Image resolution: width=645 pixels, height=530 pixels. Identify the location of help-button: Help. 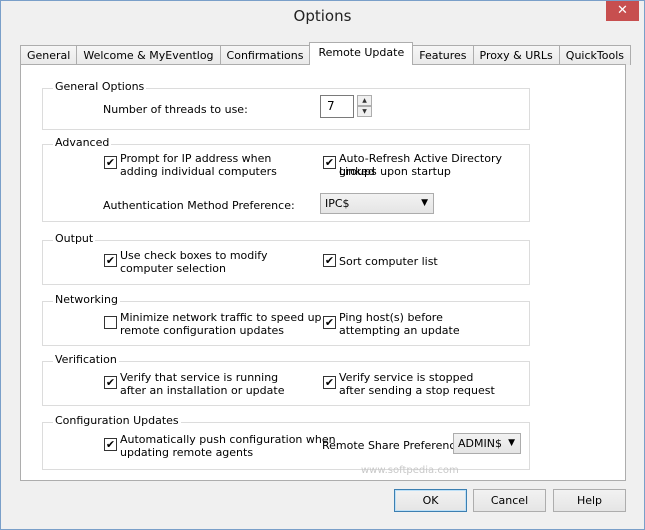
(589, 500).